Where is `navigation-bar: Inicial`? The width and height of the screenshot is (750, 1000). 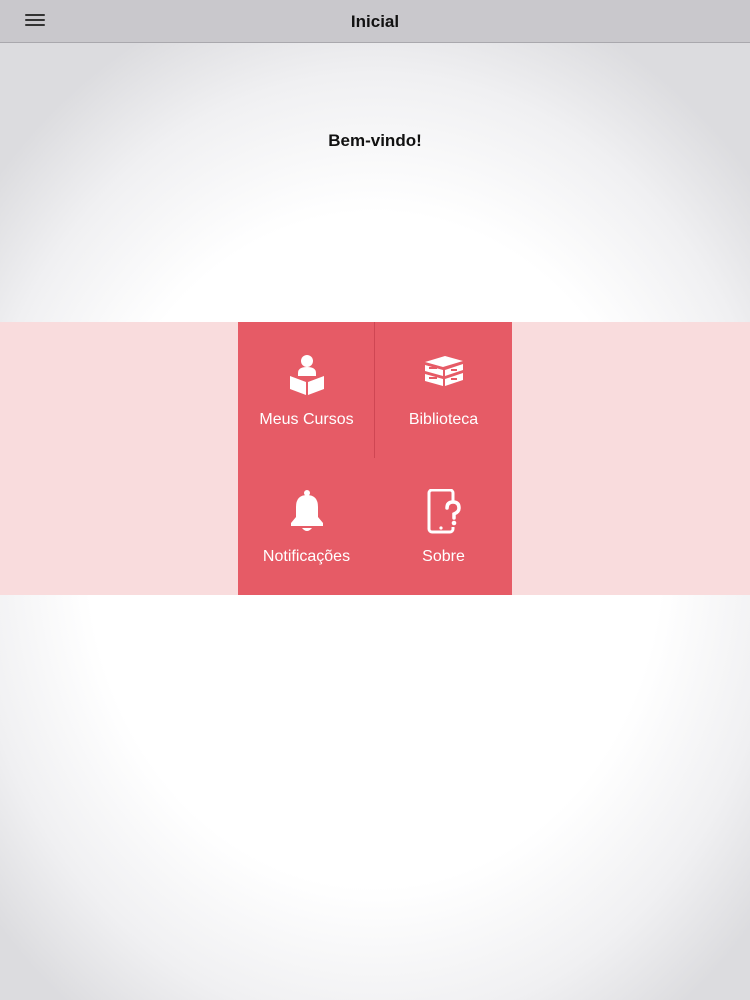 navigation-bar: Inicial is located at coordinates (375, 21).